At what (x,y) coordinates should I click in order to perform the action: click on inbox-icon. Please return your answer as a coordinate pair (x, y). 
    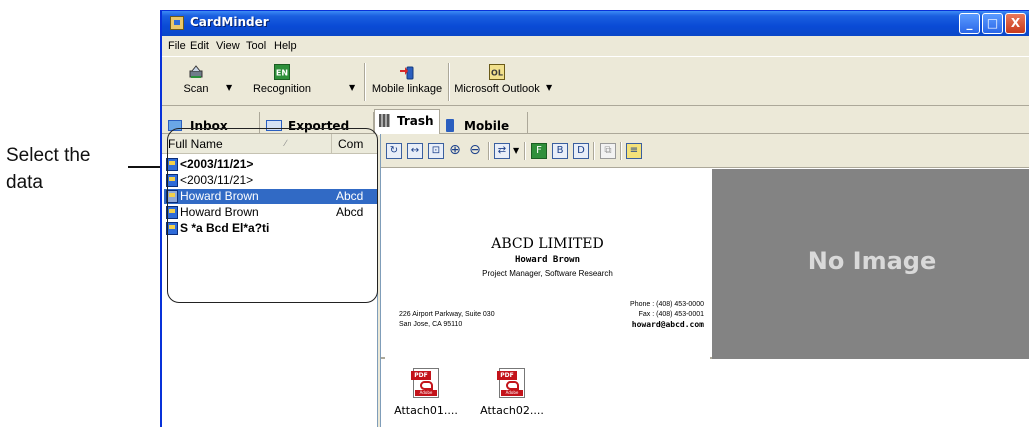
    Looking at the image, I should click on (175, 125).